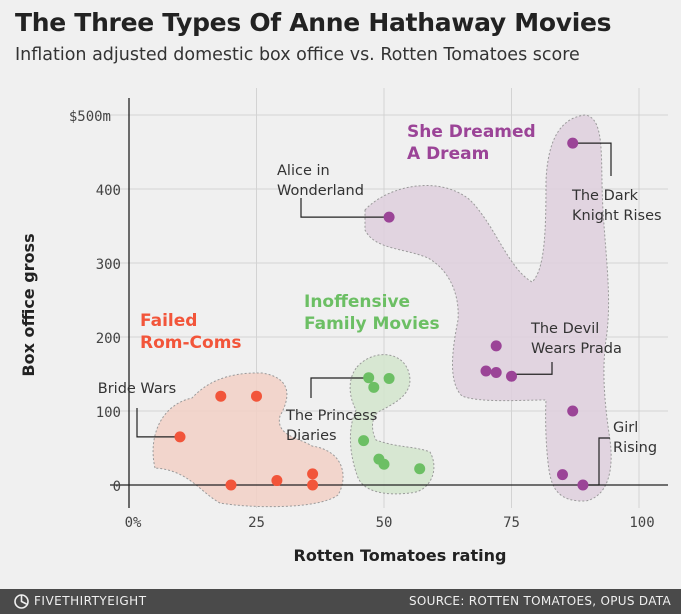 This screenshot has width=681, height=614. Describe the element at coordinates (564, 329) in the screenshot. I see `annotation-label-3-0: The Devil` at that location.